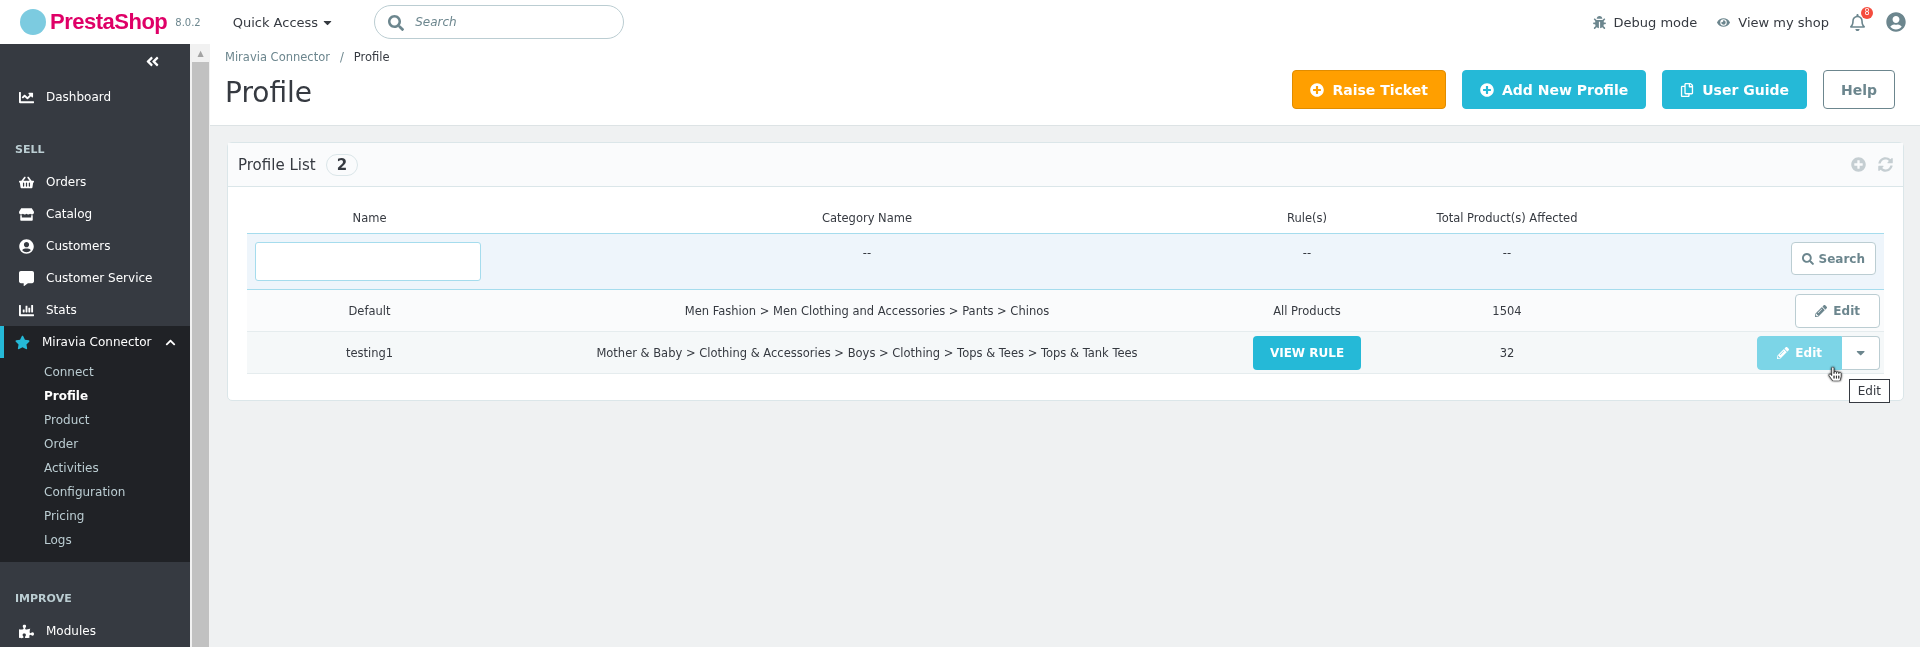 The width and height of the screenshot is (1920, 647). What do you see at coordinates (26, 182) in the screenshot?
I see `basket-icon` at bounding box center [26, 182].